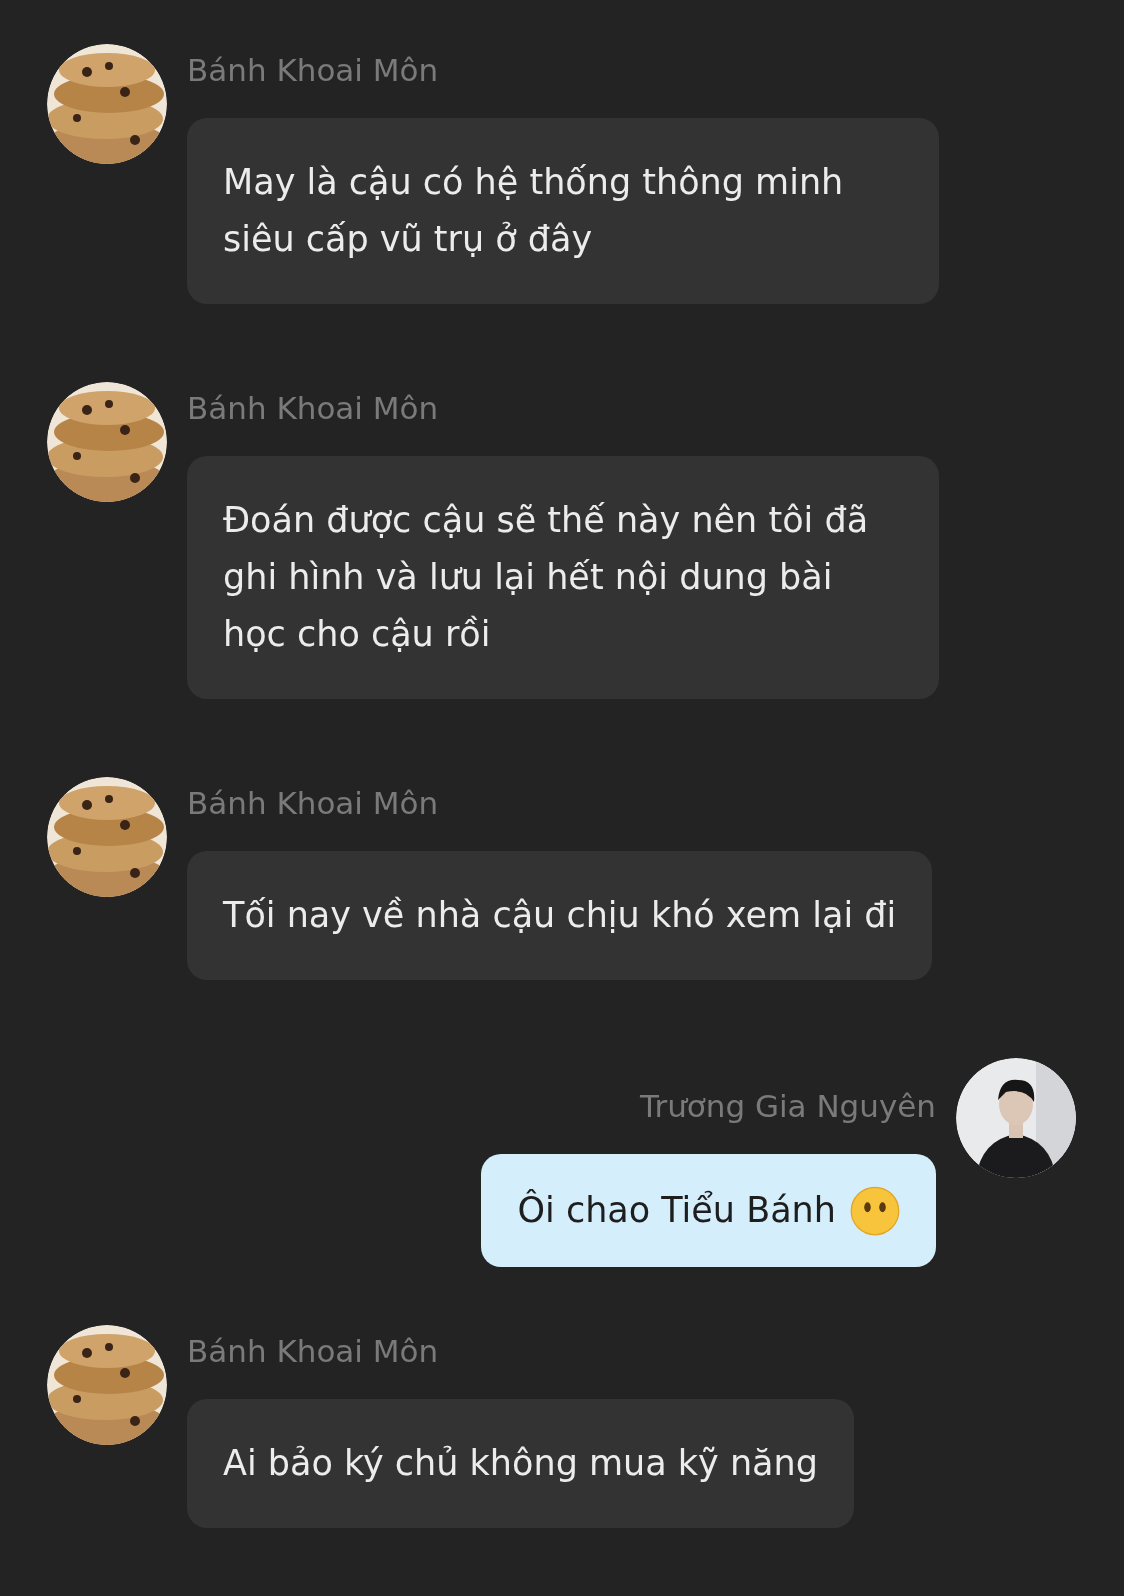  I want to click on message-bubble: Đoán được cậu sẽ thế này nên tôi đã ghi hình và lưu lại hết nội dung bài học cho cậu rồi, so click(563, 577).